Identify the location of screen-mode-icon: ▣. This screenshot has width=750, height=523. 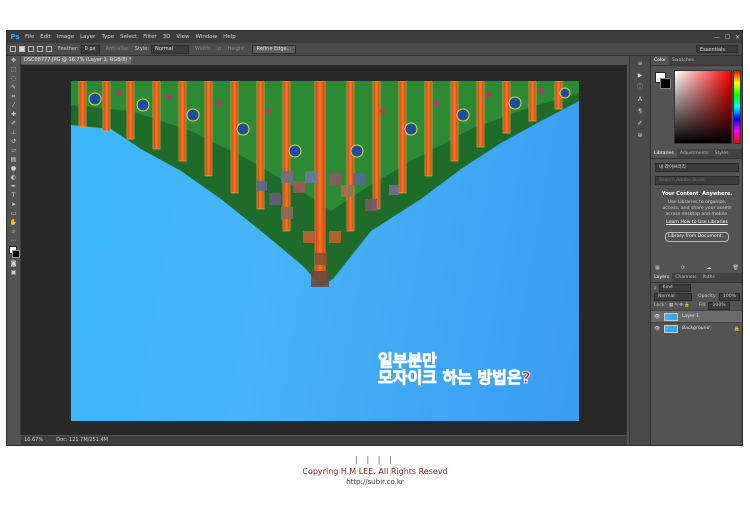
(13, 272).